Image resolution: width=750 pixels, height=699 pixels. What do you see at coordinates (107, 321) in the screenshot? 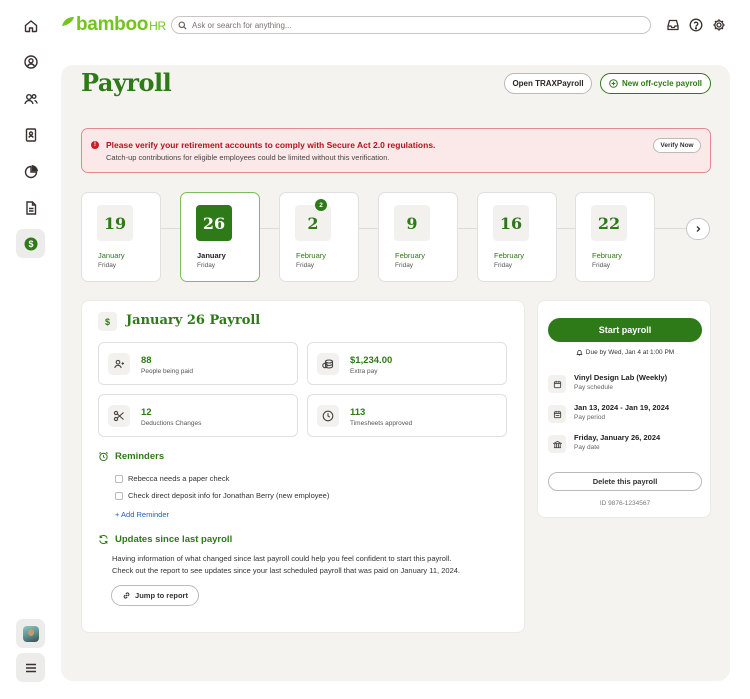
I see `dollar-icon: $` at bounding box center [107, 321].